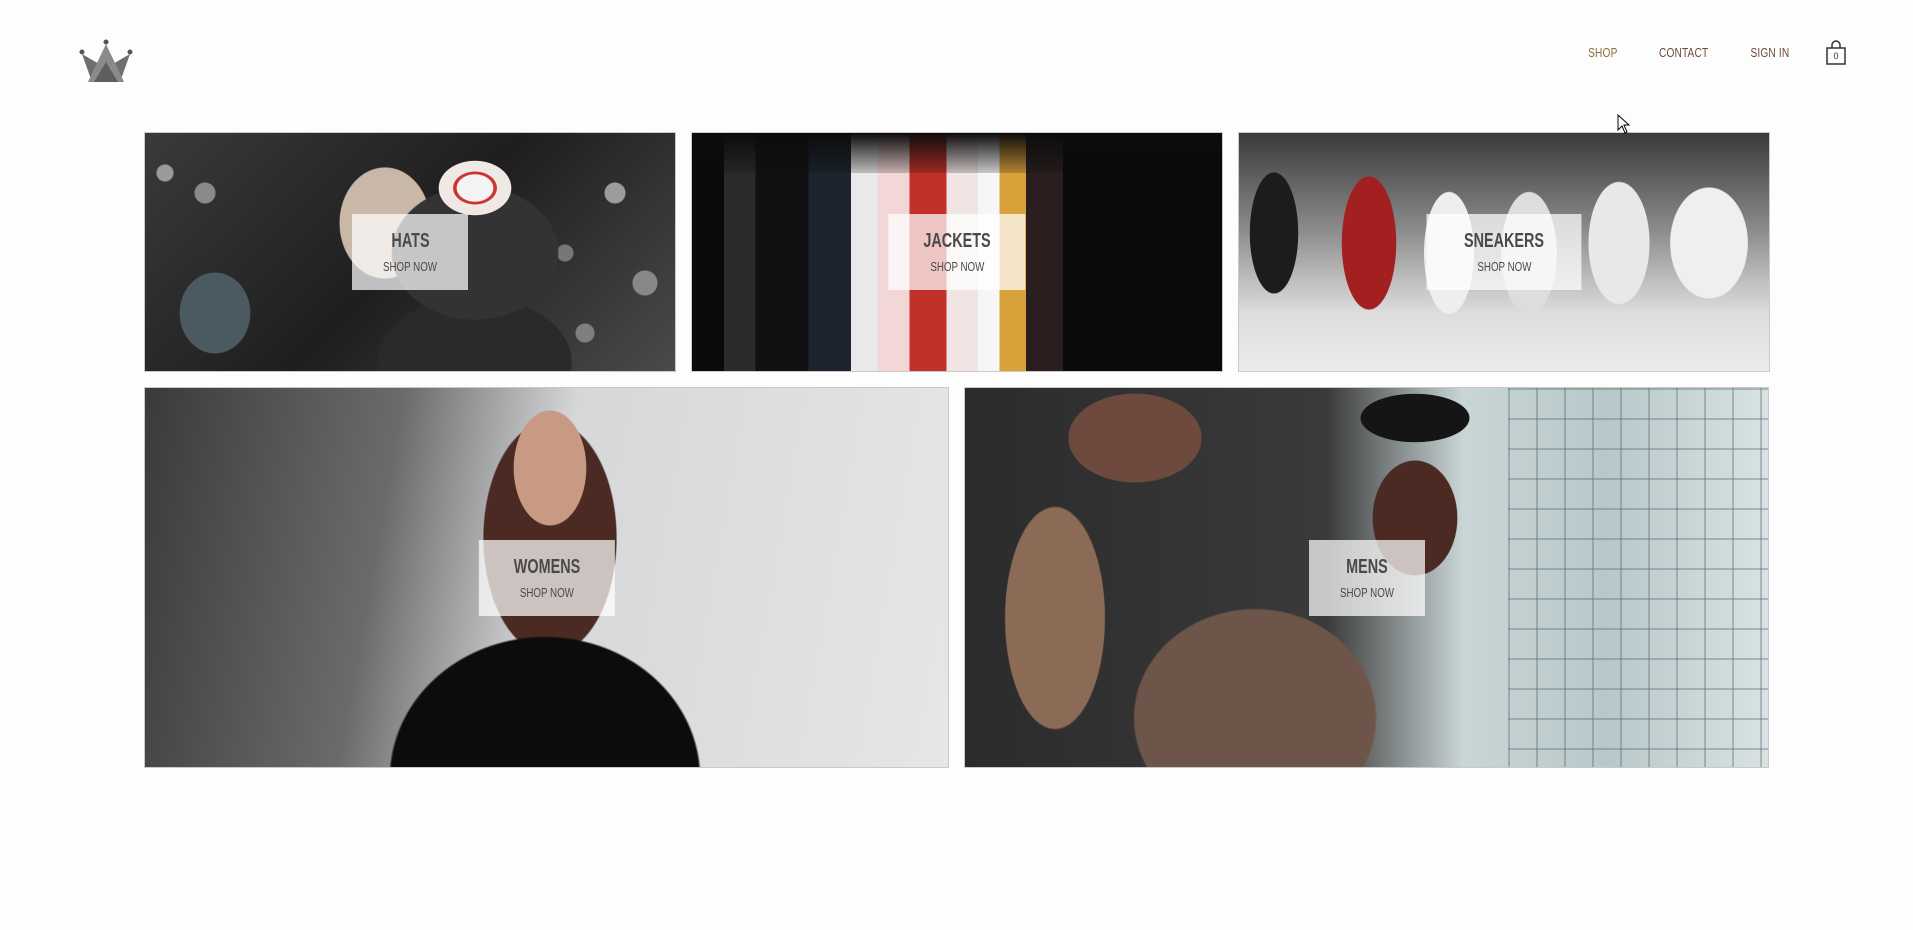  Describe the element at coordinates (956, 60) in the screenshot. I see `header: SHOP CONTACT SIGN IN 0` at that location.